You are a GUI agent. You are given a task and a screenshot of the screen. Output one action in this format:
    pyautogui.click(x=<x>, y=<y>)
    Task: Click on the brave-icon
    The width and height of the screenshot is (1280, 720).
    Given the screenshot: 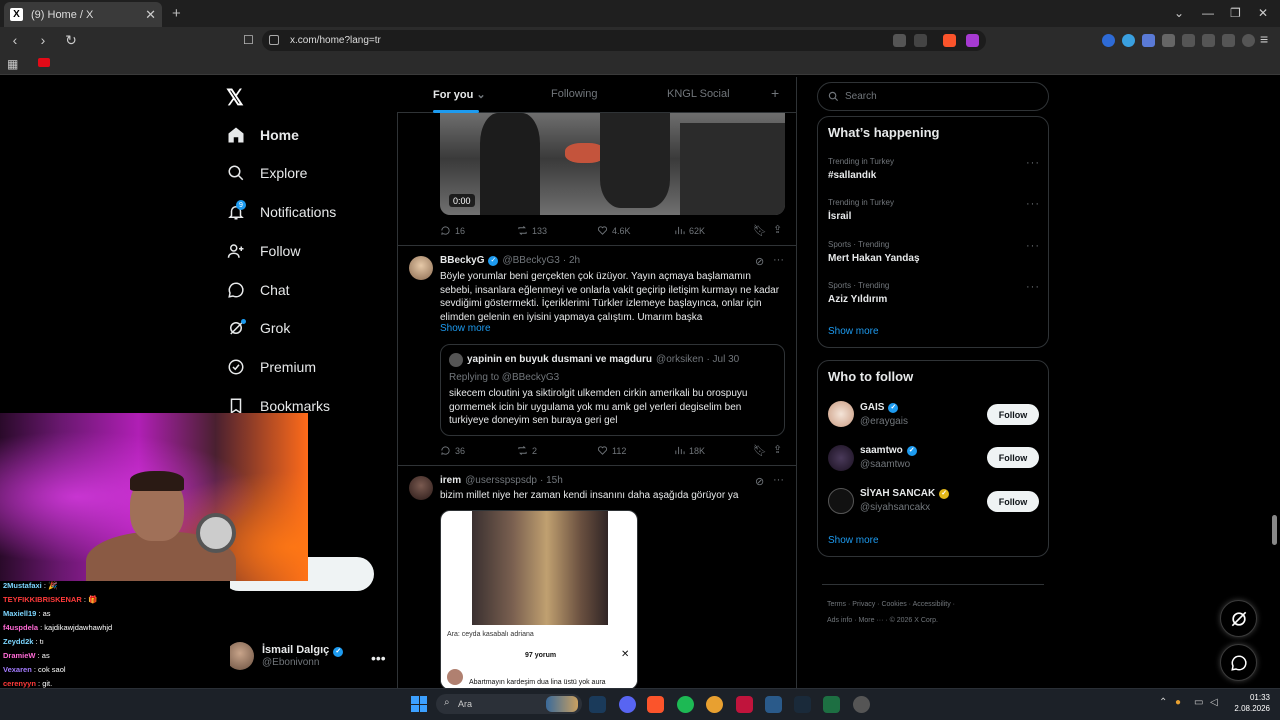 What is the action you would take?
    pyautogui.click(x=655, y=704)
    